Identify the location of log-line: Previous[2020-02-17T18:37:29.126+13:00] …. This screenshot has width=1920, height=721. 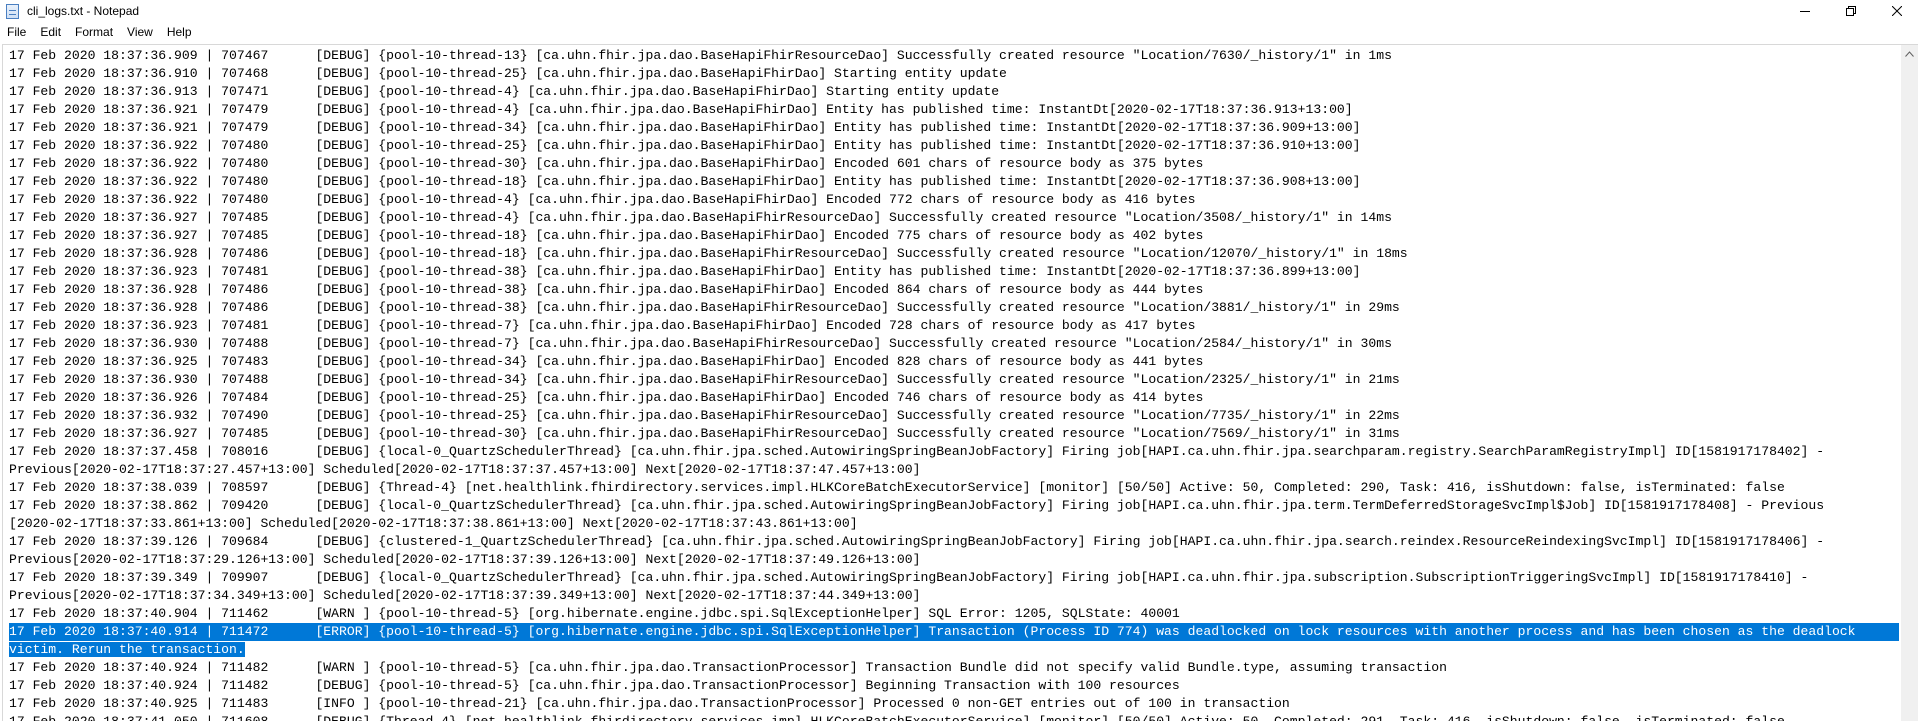
(954, 560).